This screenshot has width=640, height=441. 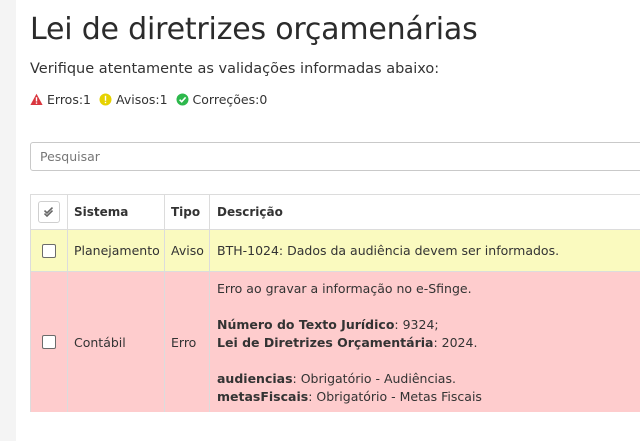 I want to click on table-header-row: Sistema Tipo Descrição, so click(x=335, y=212).